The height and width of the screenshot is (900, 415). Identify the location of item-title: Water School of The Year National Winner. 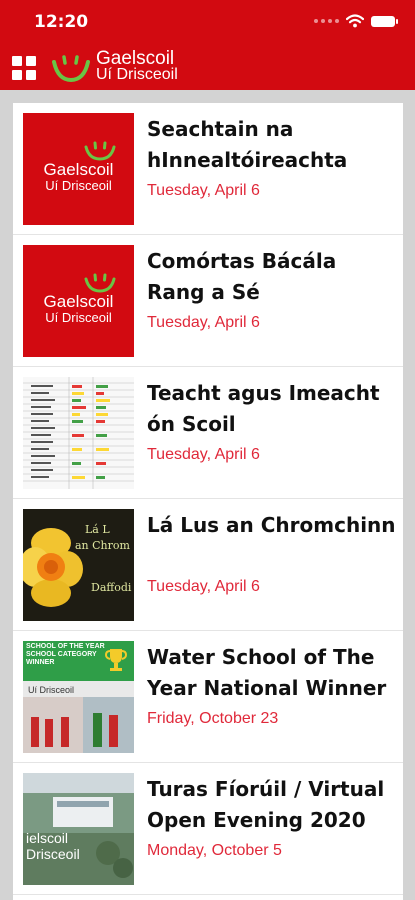
(272, 673).